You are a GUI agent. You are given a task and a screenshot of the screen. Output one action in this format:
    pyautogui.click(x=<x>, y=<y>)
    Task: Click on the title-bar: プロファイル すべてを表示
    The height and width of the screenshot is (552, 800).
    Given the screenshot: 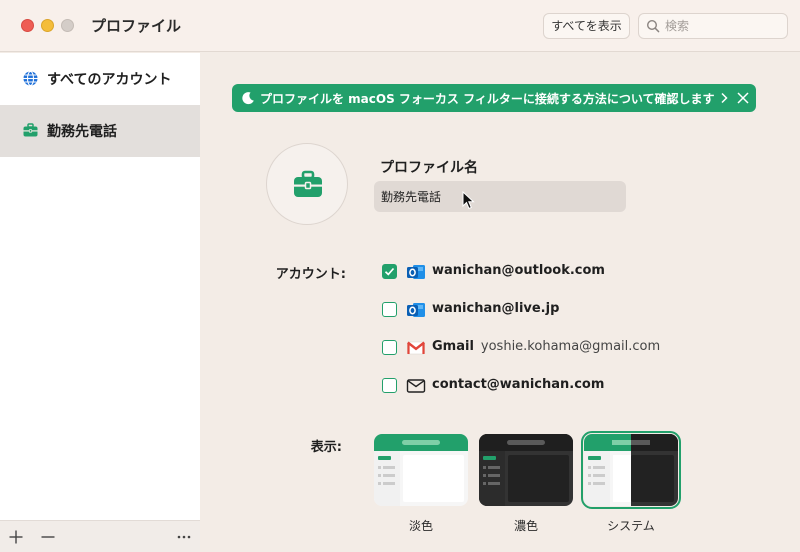 What is the action you would take?
    pyautogui.click(x=400, y=26)
    